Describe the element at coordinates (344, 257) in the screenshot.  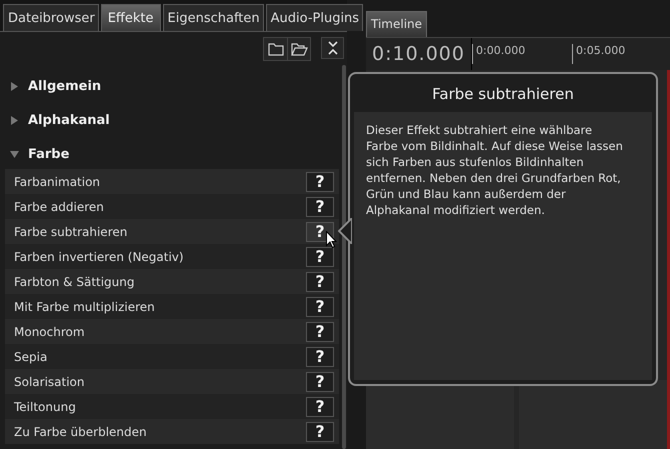
I see `scrollbar` at that location.